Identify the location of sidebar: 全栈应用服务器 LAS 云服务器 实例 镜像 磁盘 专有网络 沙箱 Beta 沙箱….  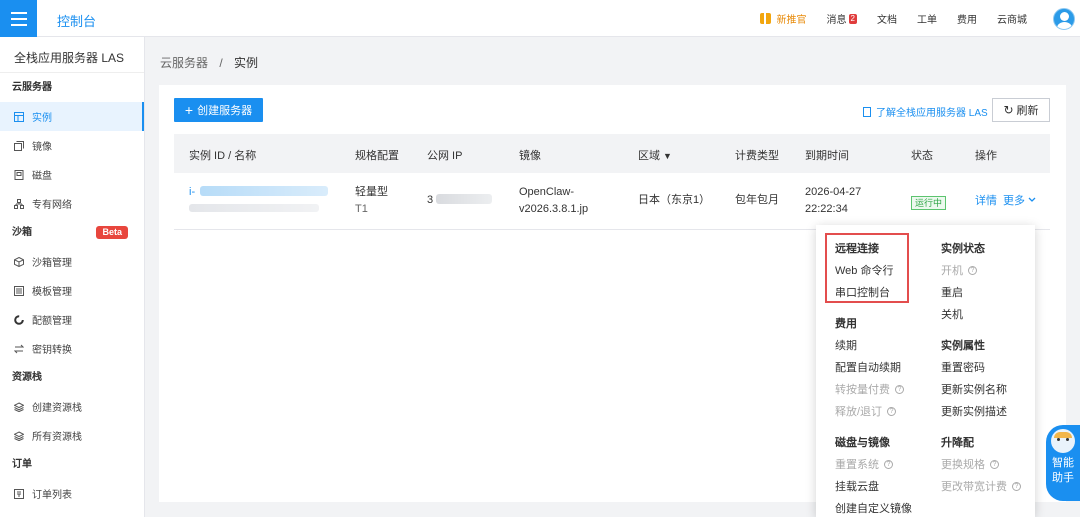
(72, 277).